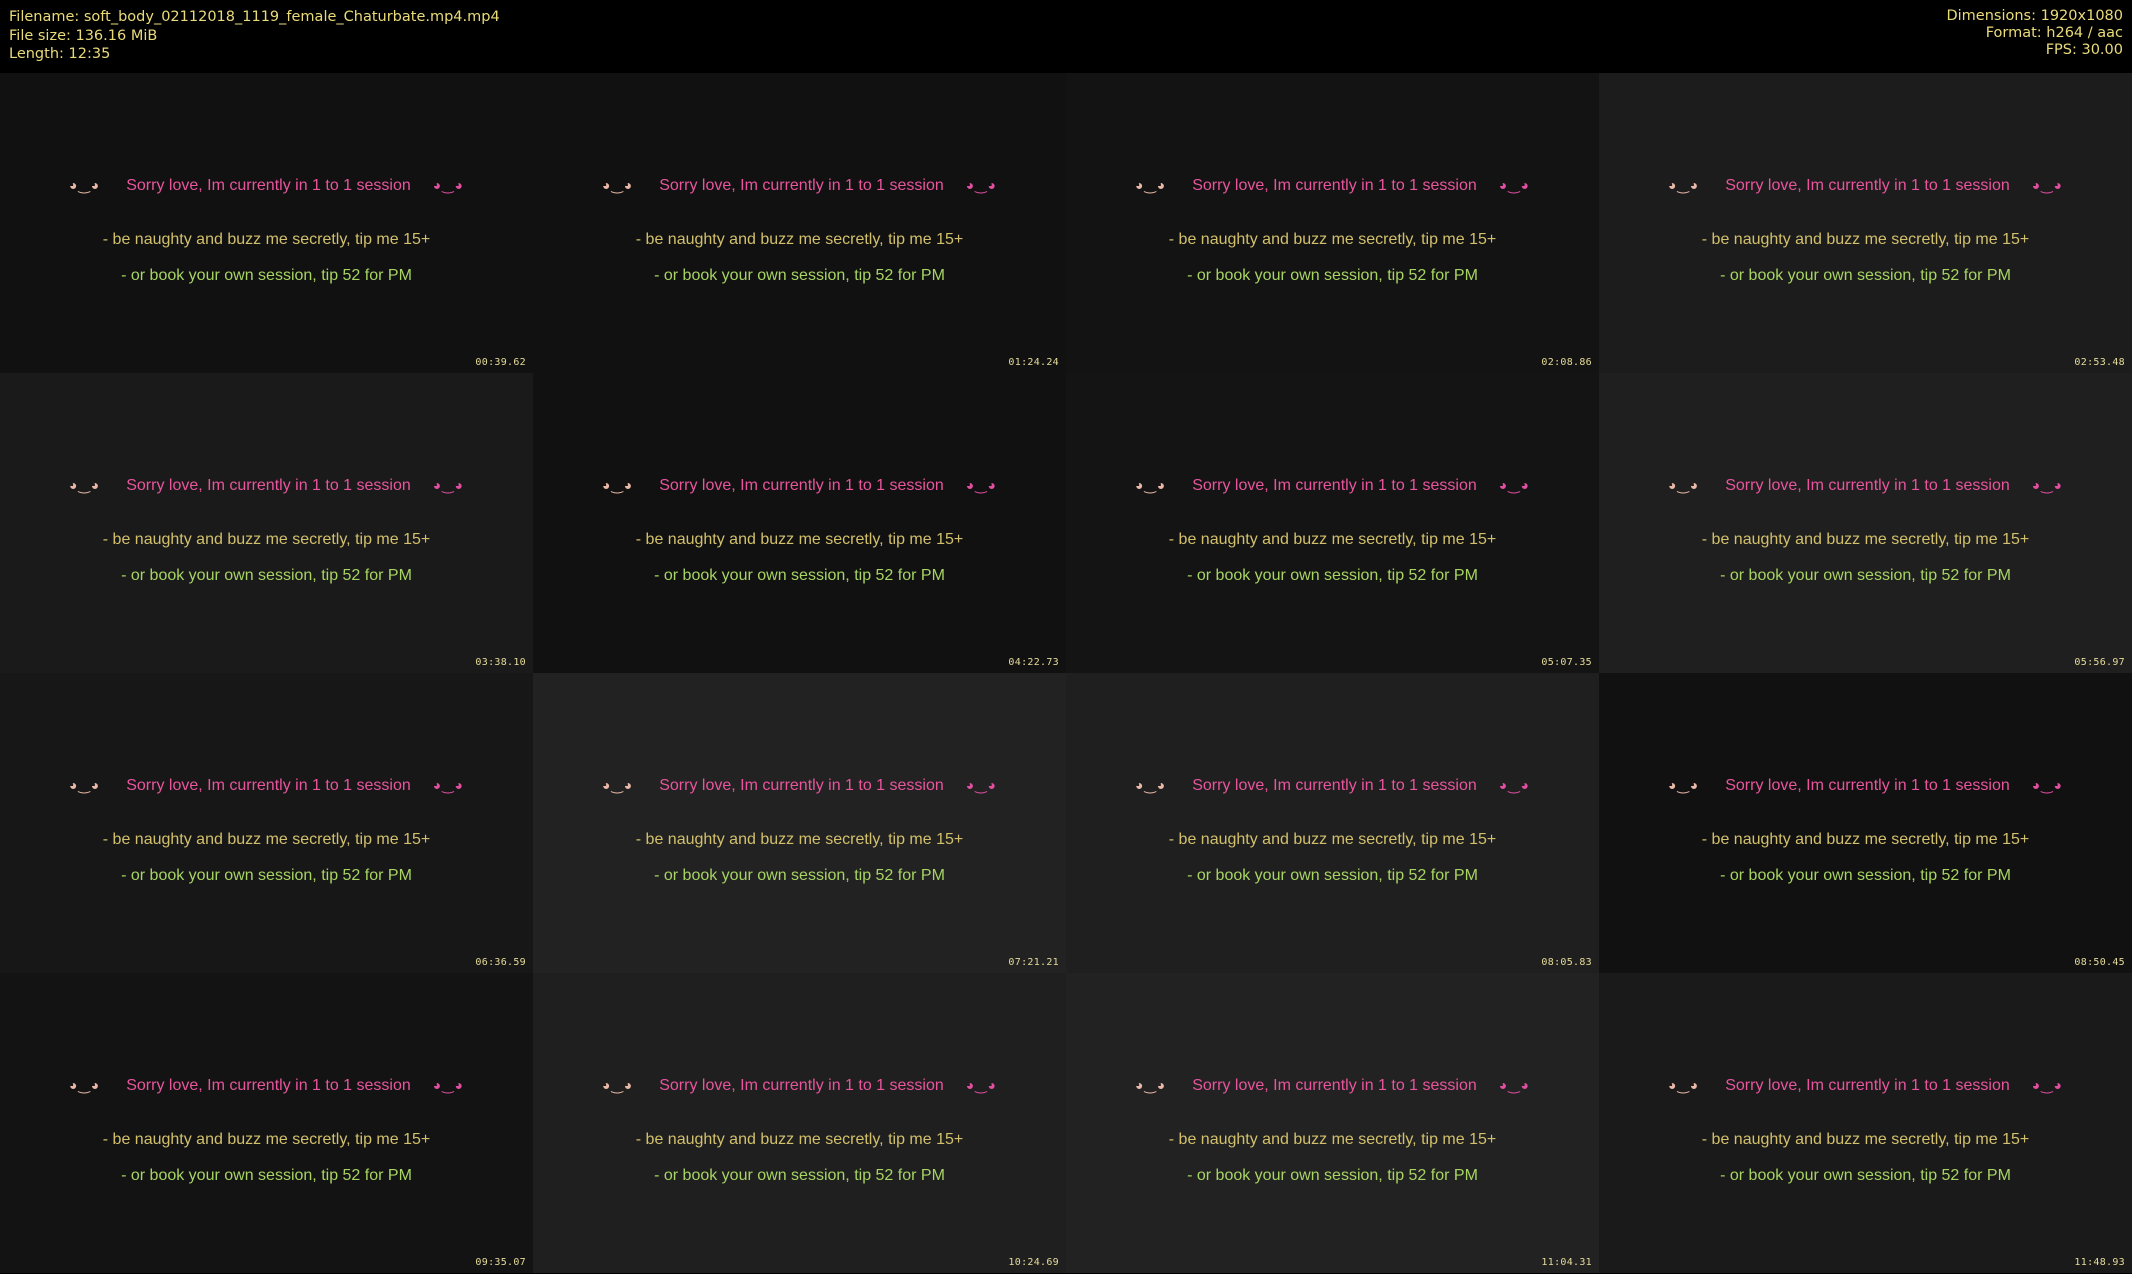 The image size is (2132, 1274). I want to click on fps-text: FPS: 30.00, so click(2084, 50).